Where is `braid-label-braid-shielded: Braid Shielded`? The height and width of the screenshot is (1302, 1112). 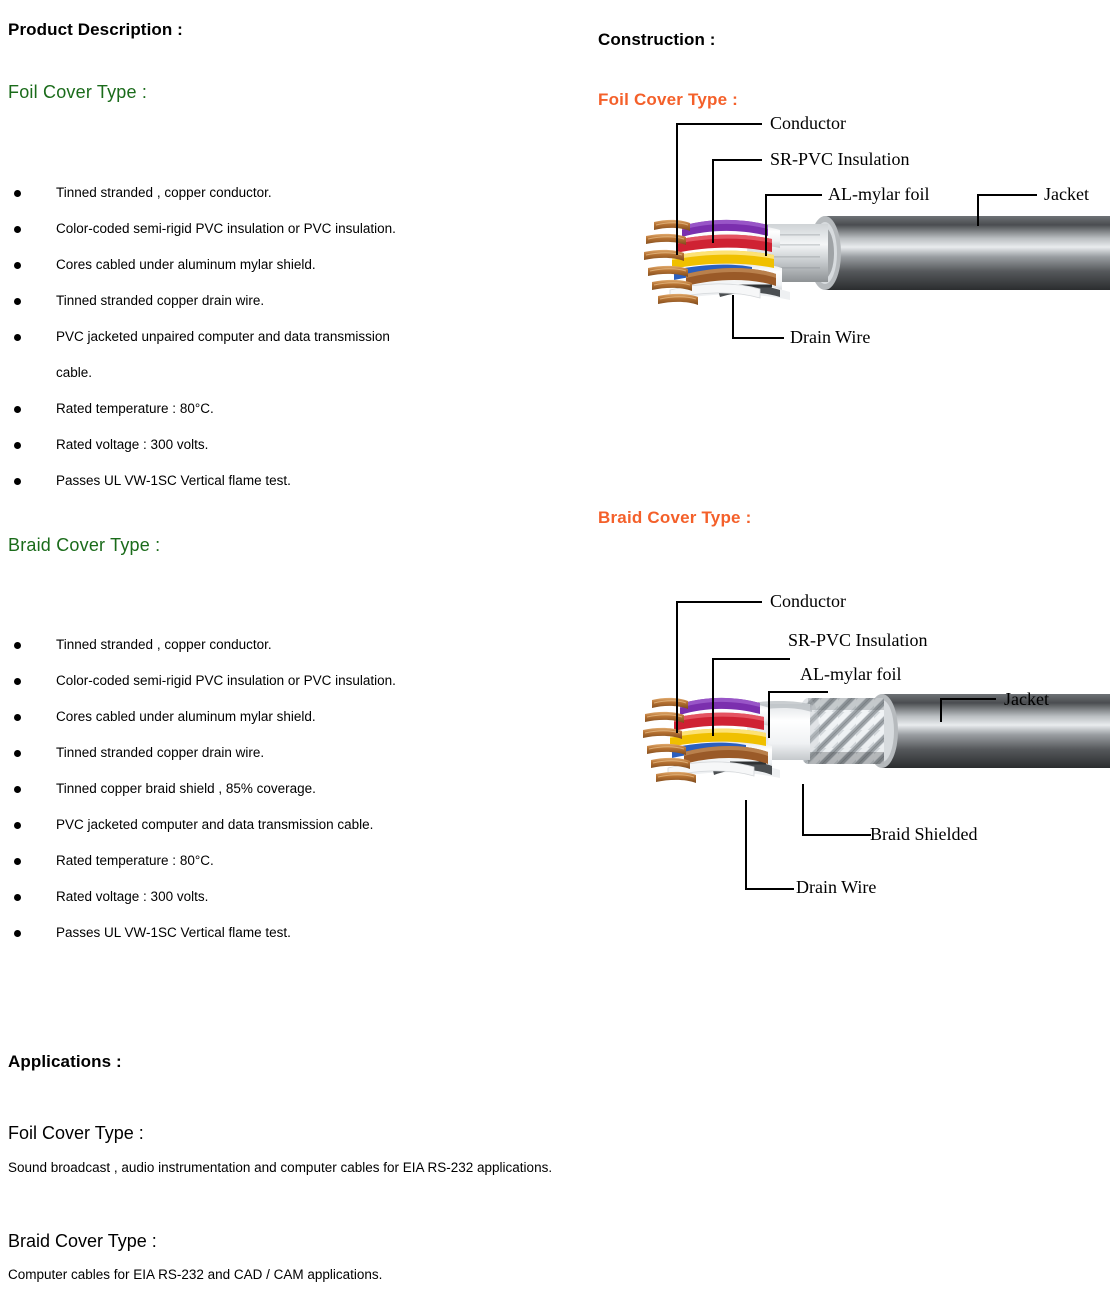
braid-label-braid-shielded: Braid Shielded is located at coordinates (924, 834).